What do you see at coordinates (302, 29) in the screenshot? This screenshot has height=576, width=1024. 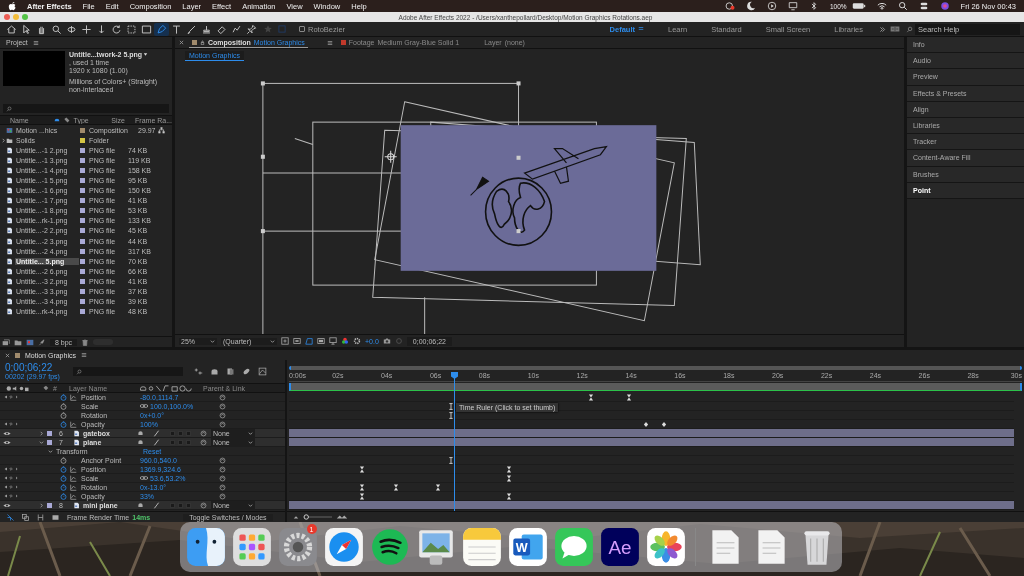 I see `rotobezier-checkbox` at bounding box center [302, 29].